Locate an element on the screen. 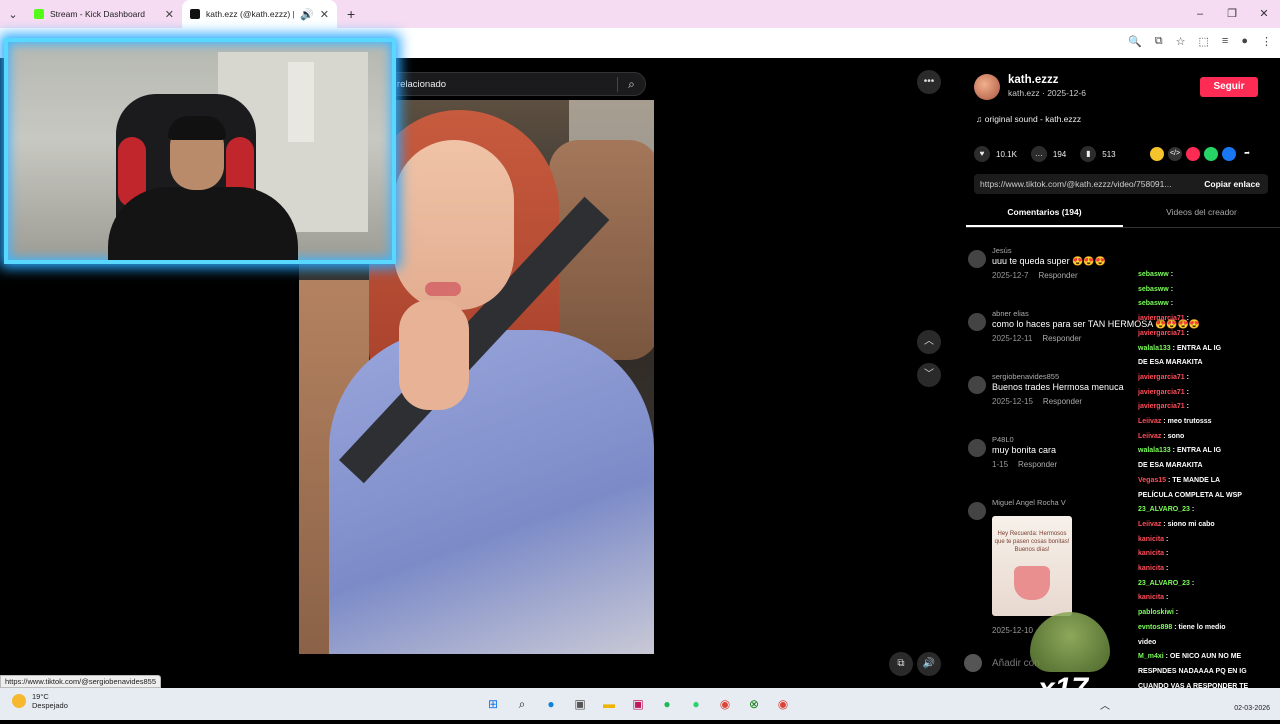  share-arrow-icon: ➦ is located at coordinates (1247, 154).